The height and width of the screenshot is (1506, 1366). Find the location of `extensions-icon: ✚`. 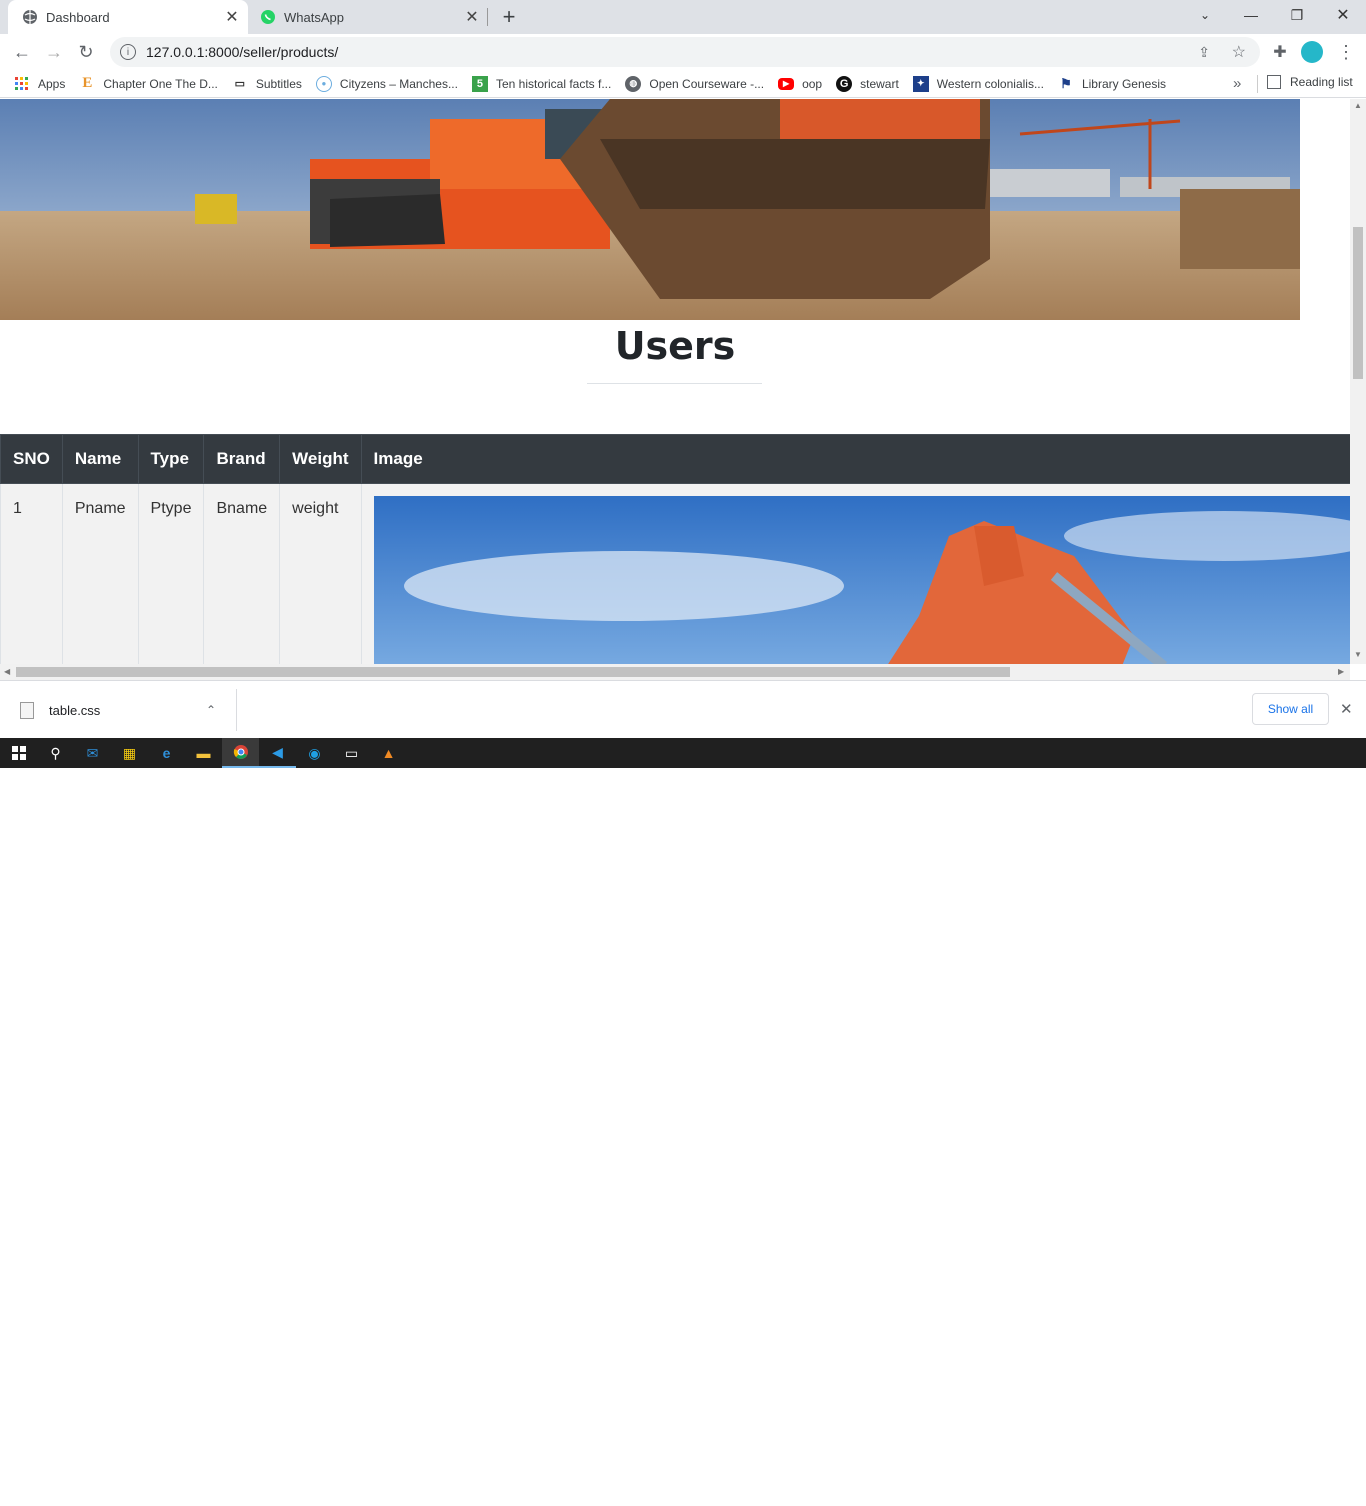

extensions-icon: ✚ is located at coordinates (1280, 52).